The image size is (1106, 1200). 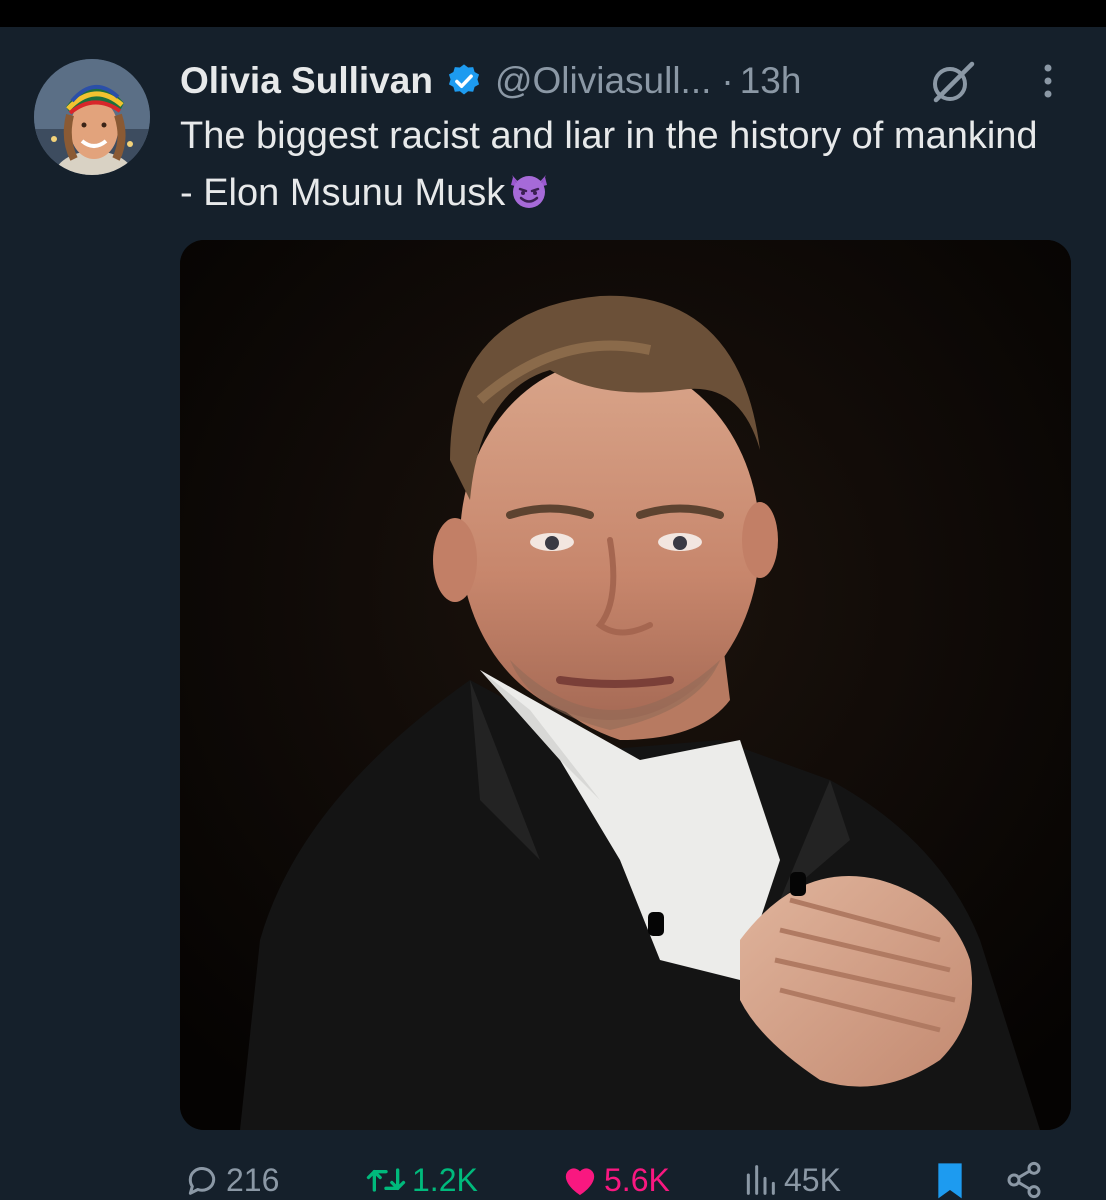 I want to click on retweet-icon, so click(x=386, y=1180).